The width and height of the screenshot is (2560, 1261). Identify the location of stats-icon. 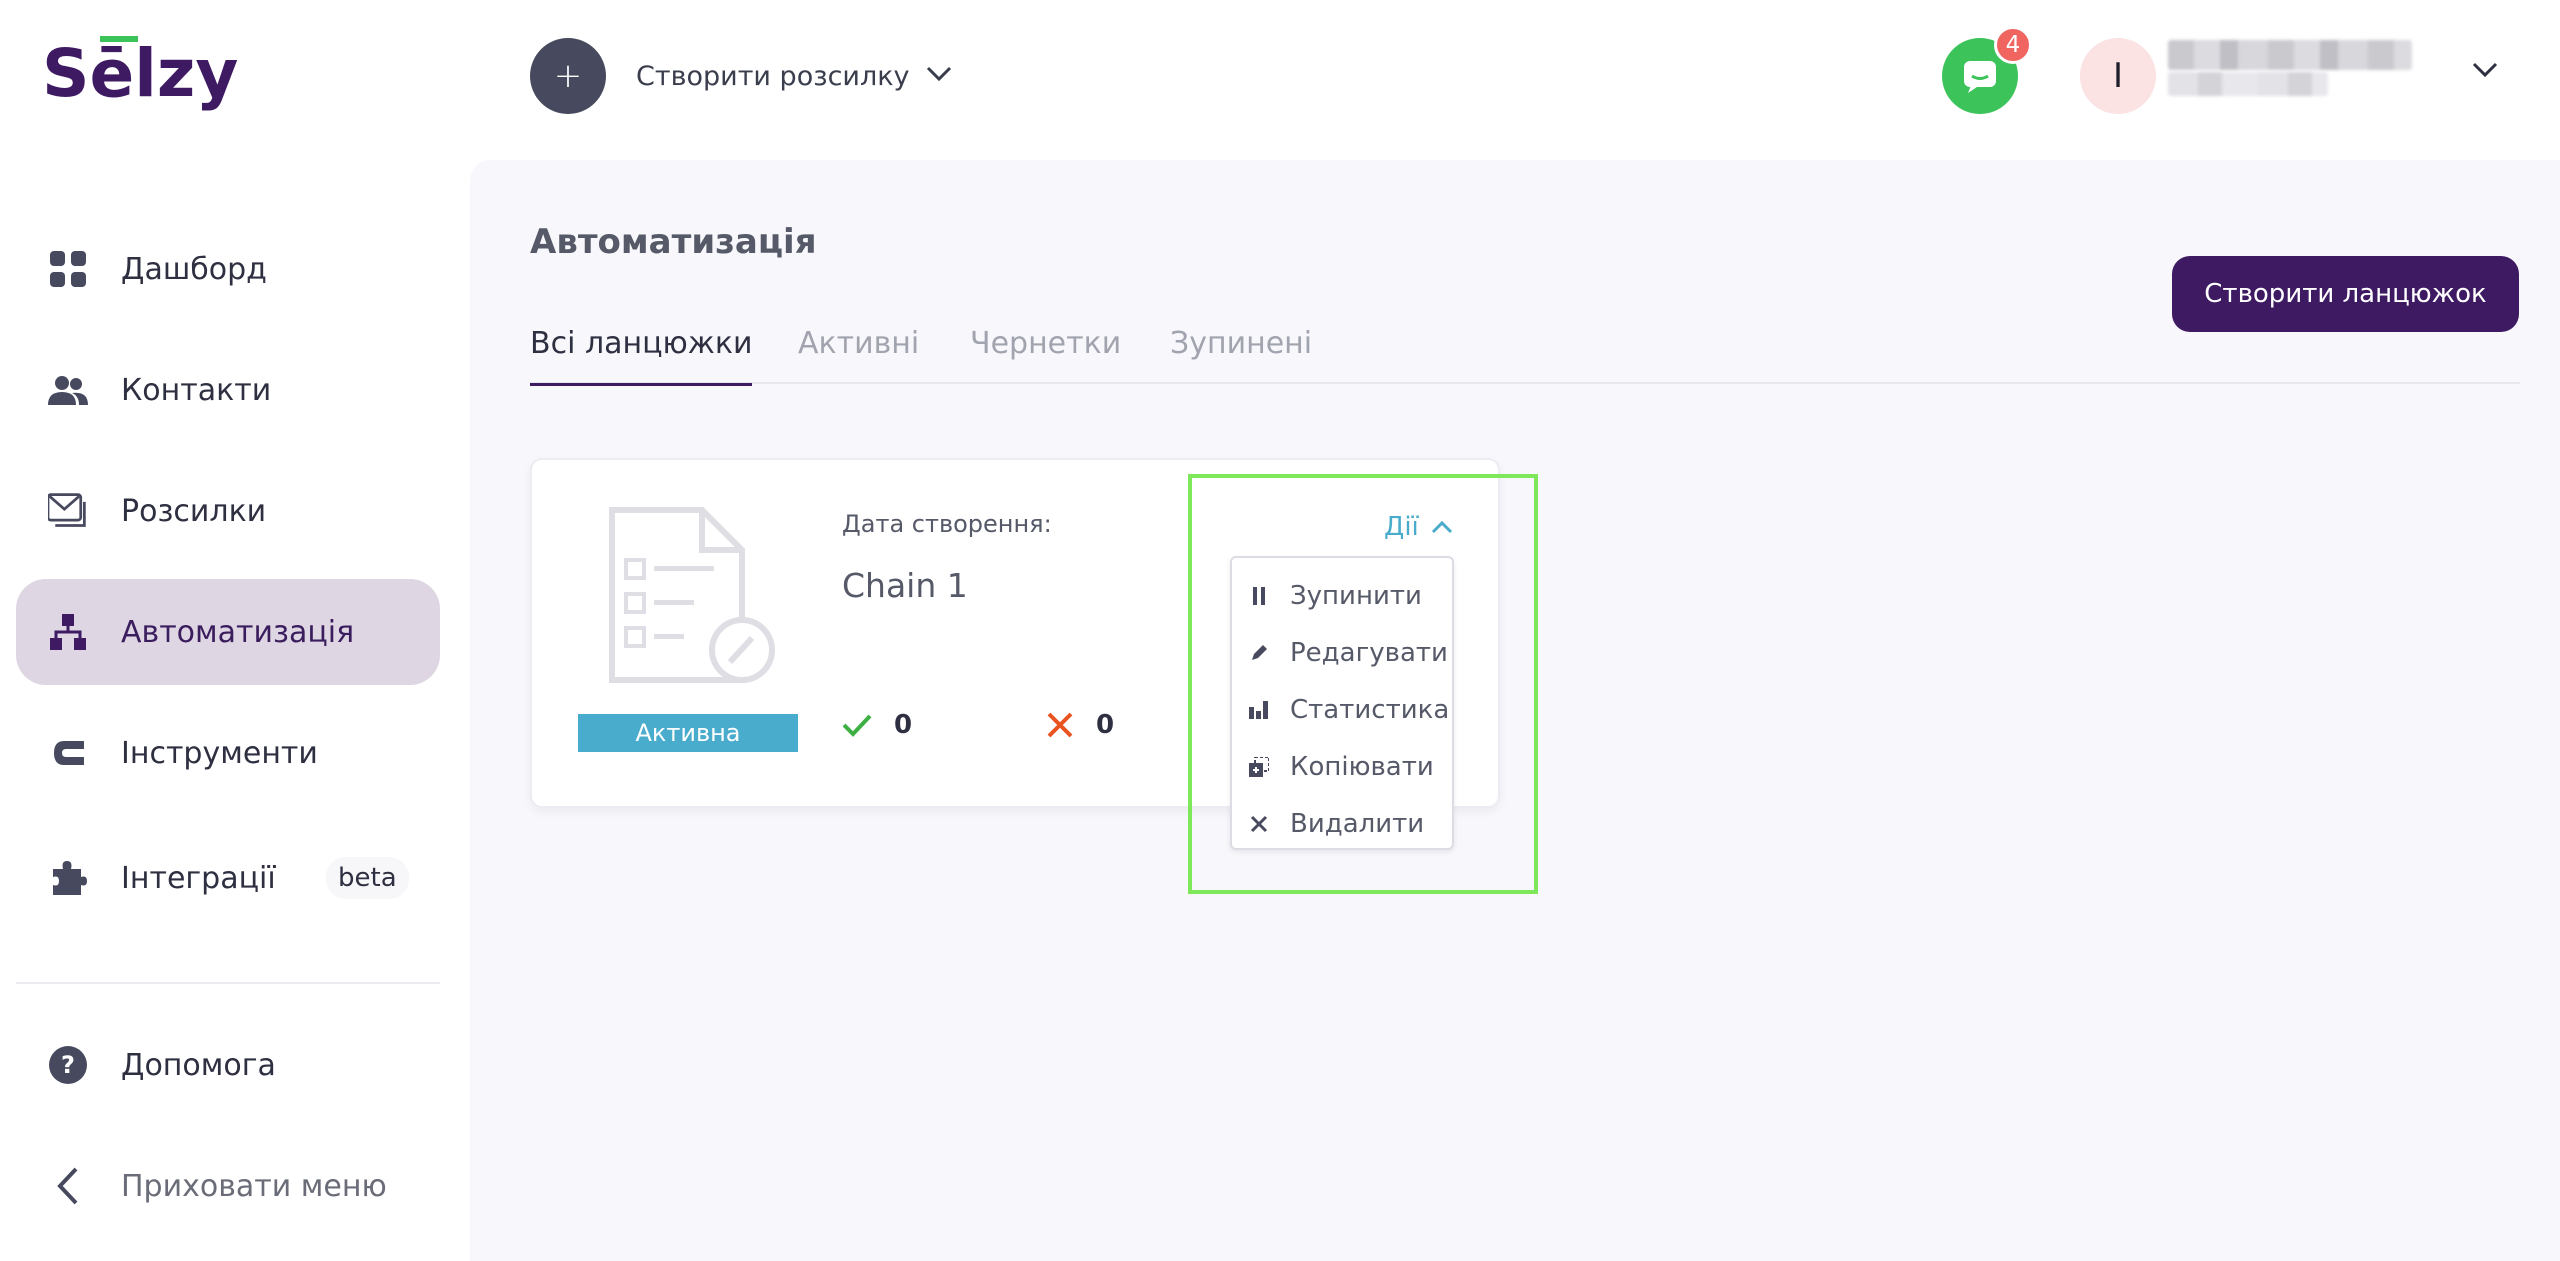
(1259, 710).